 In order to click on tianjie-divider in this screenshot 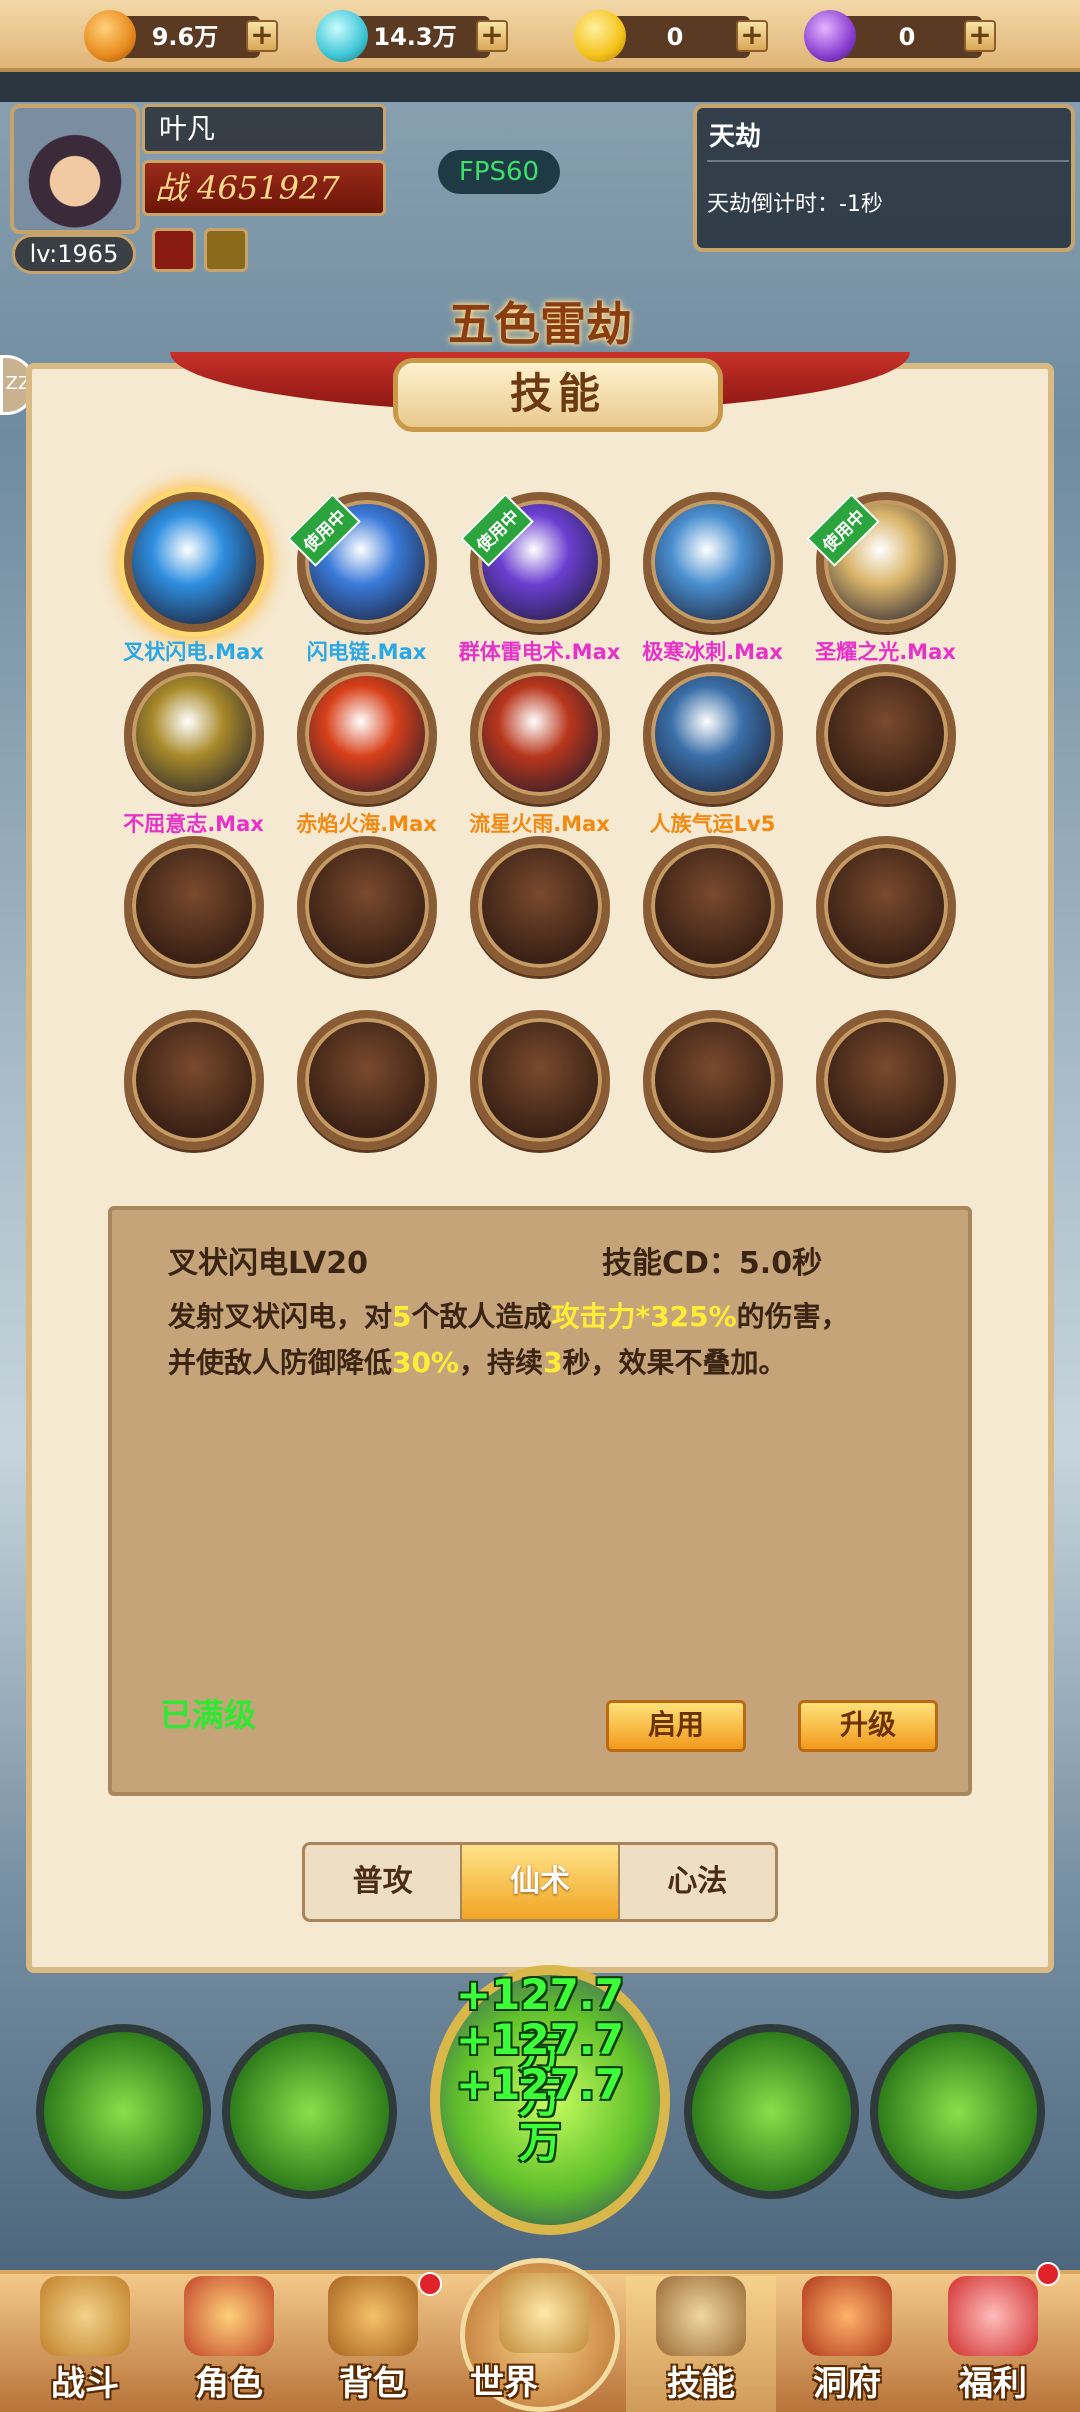, I will do `click(888, 161)`.